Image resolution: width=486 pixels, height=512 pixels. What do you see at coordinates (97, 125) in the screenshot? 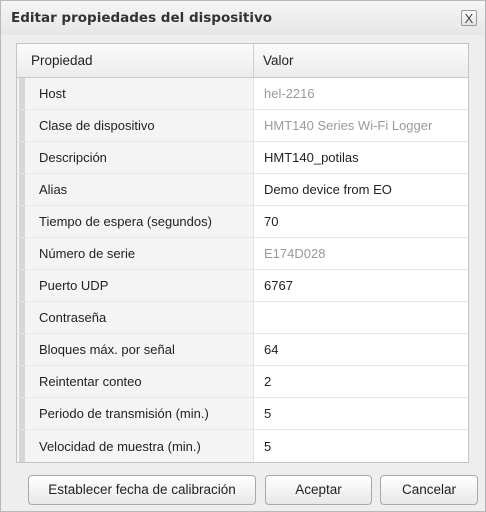
I see `property-label: Clase de dispositivo` at bounding box center [97, 125].